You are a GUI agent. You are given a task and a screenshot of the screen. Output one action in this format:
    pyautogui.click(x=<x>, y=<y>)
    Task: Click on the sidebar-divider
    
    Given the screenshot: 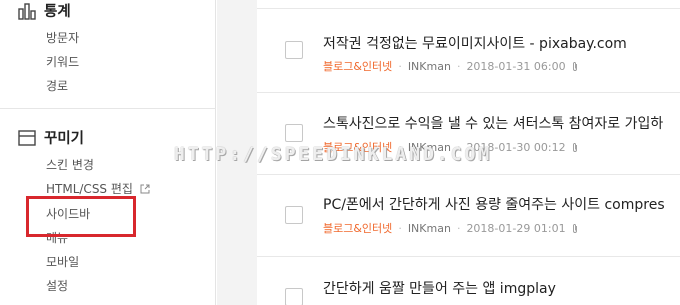 What is the action you would take?
    pyautogui.click(x=108, y=108)
    